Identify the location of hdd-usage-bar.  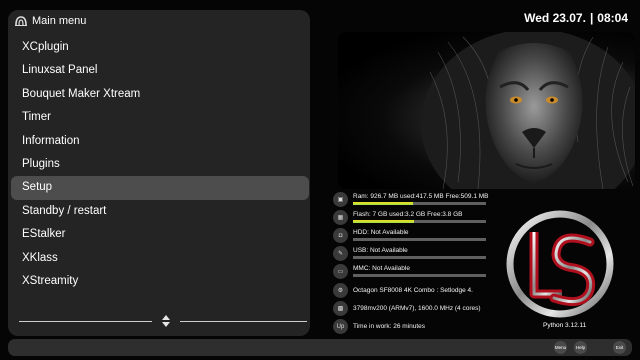
(419, 239).